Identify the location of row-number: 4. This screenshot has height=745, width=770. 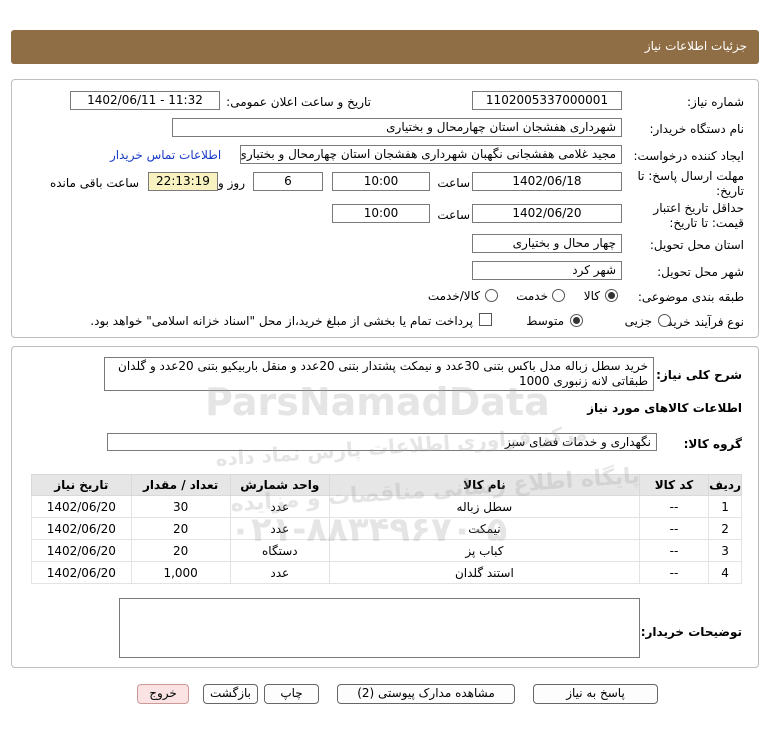
(725, 572).